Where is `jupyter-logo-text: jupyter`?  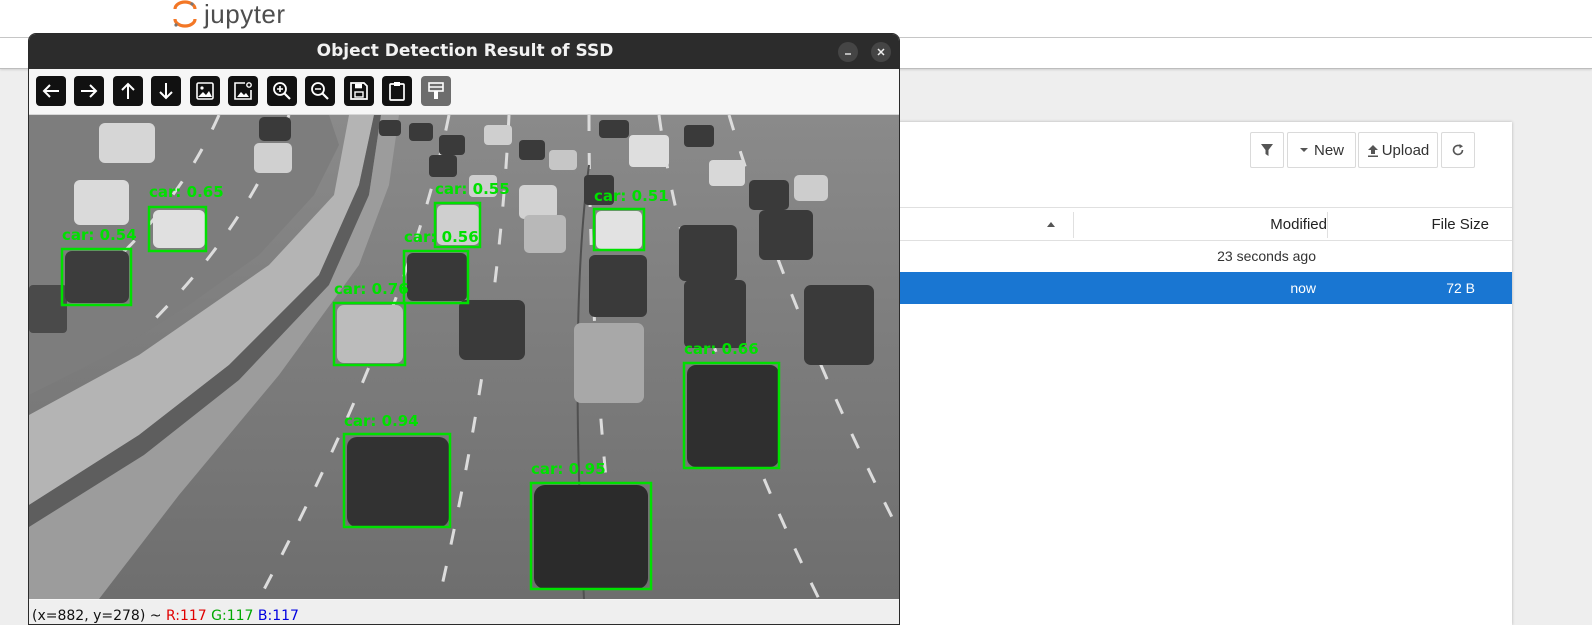 jupyter-logo-text: jupyter is located at coordinates (245, 14).